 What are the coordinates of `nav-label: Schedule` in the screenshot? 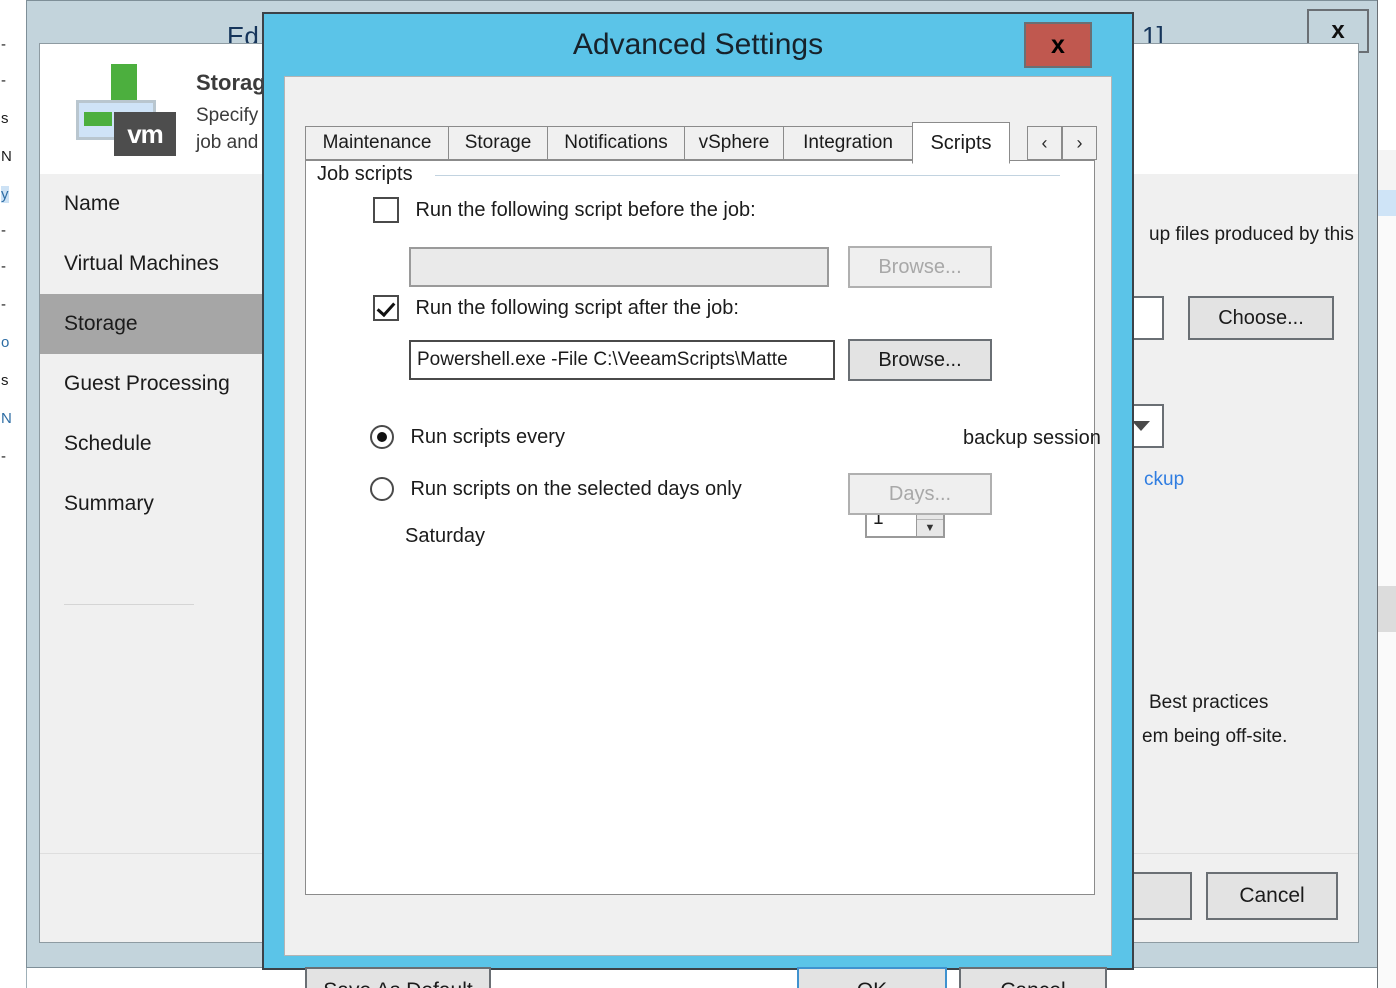 It's located at (108, 443).